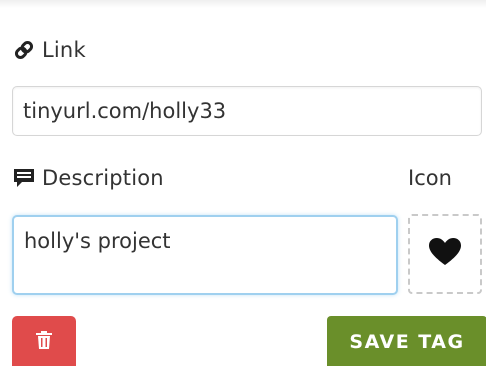 The width and height of the screenshot is (486, 366). What do you see at coordinates (103, 178) in the screenshot?
I see `description-label-text: Description` at bounding box center [103, 178].